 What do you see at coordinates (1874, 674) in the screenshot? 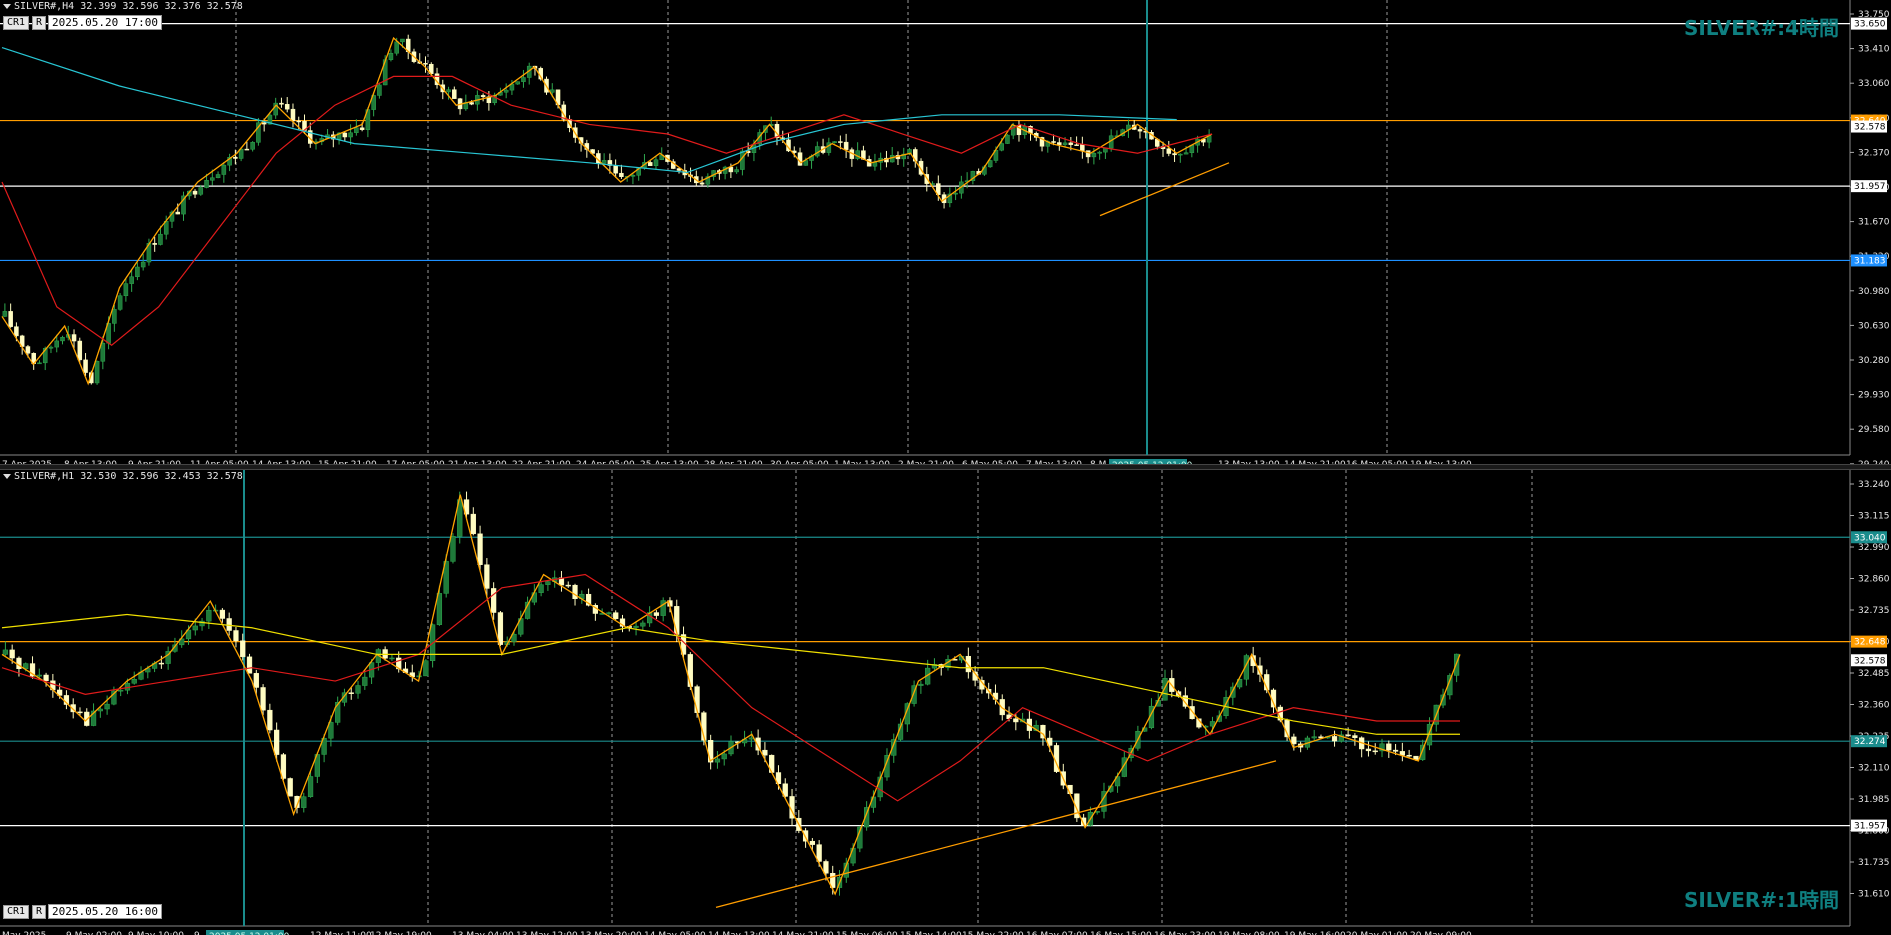
I see `h1-ytick-label-6: 32.485` at bounding box center [1874, 674].